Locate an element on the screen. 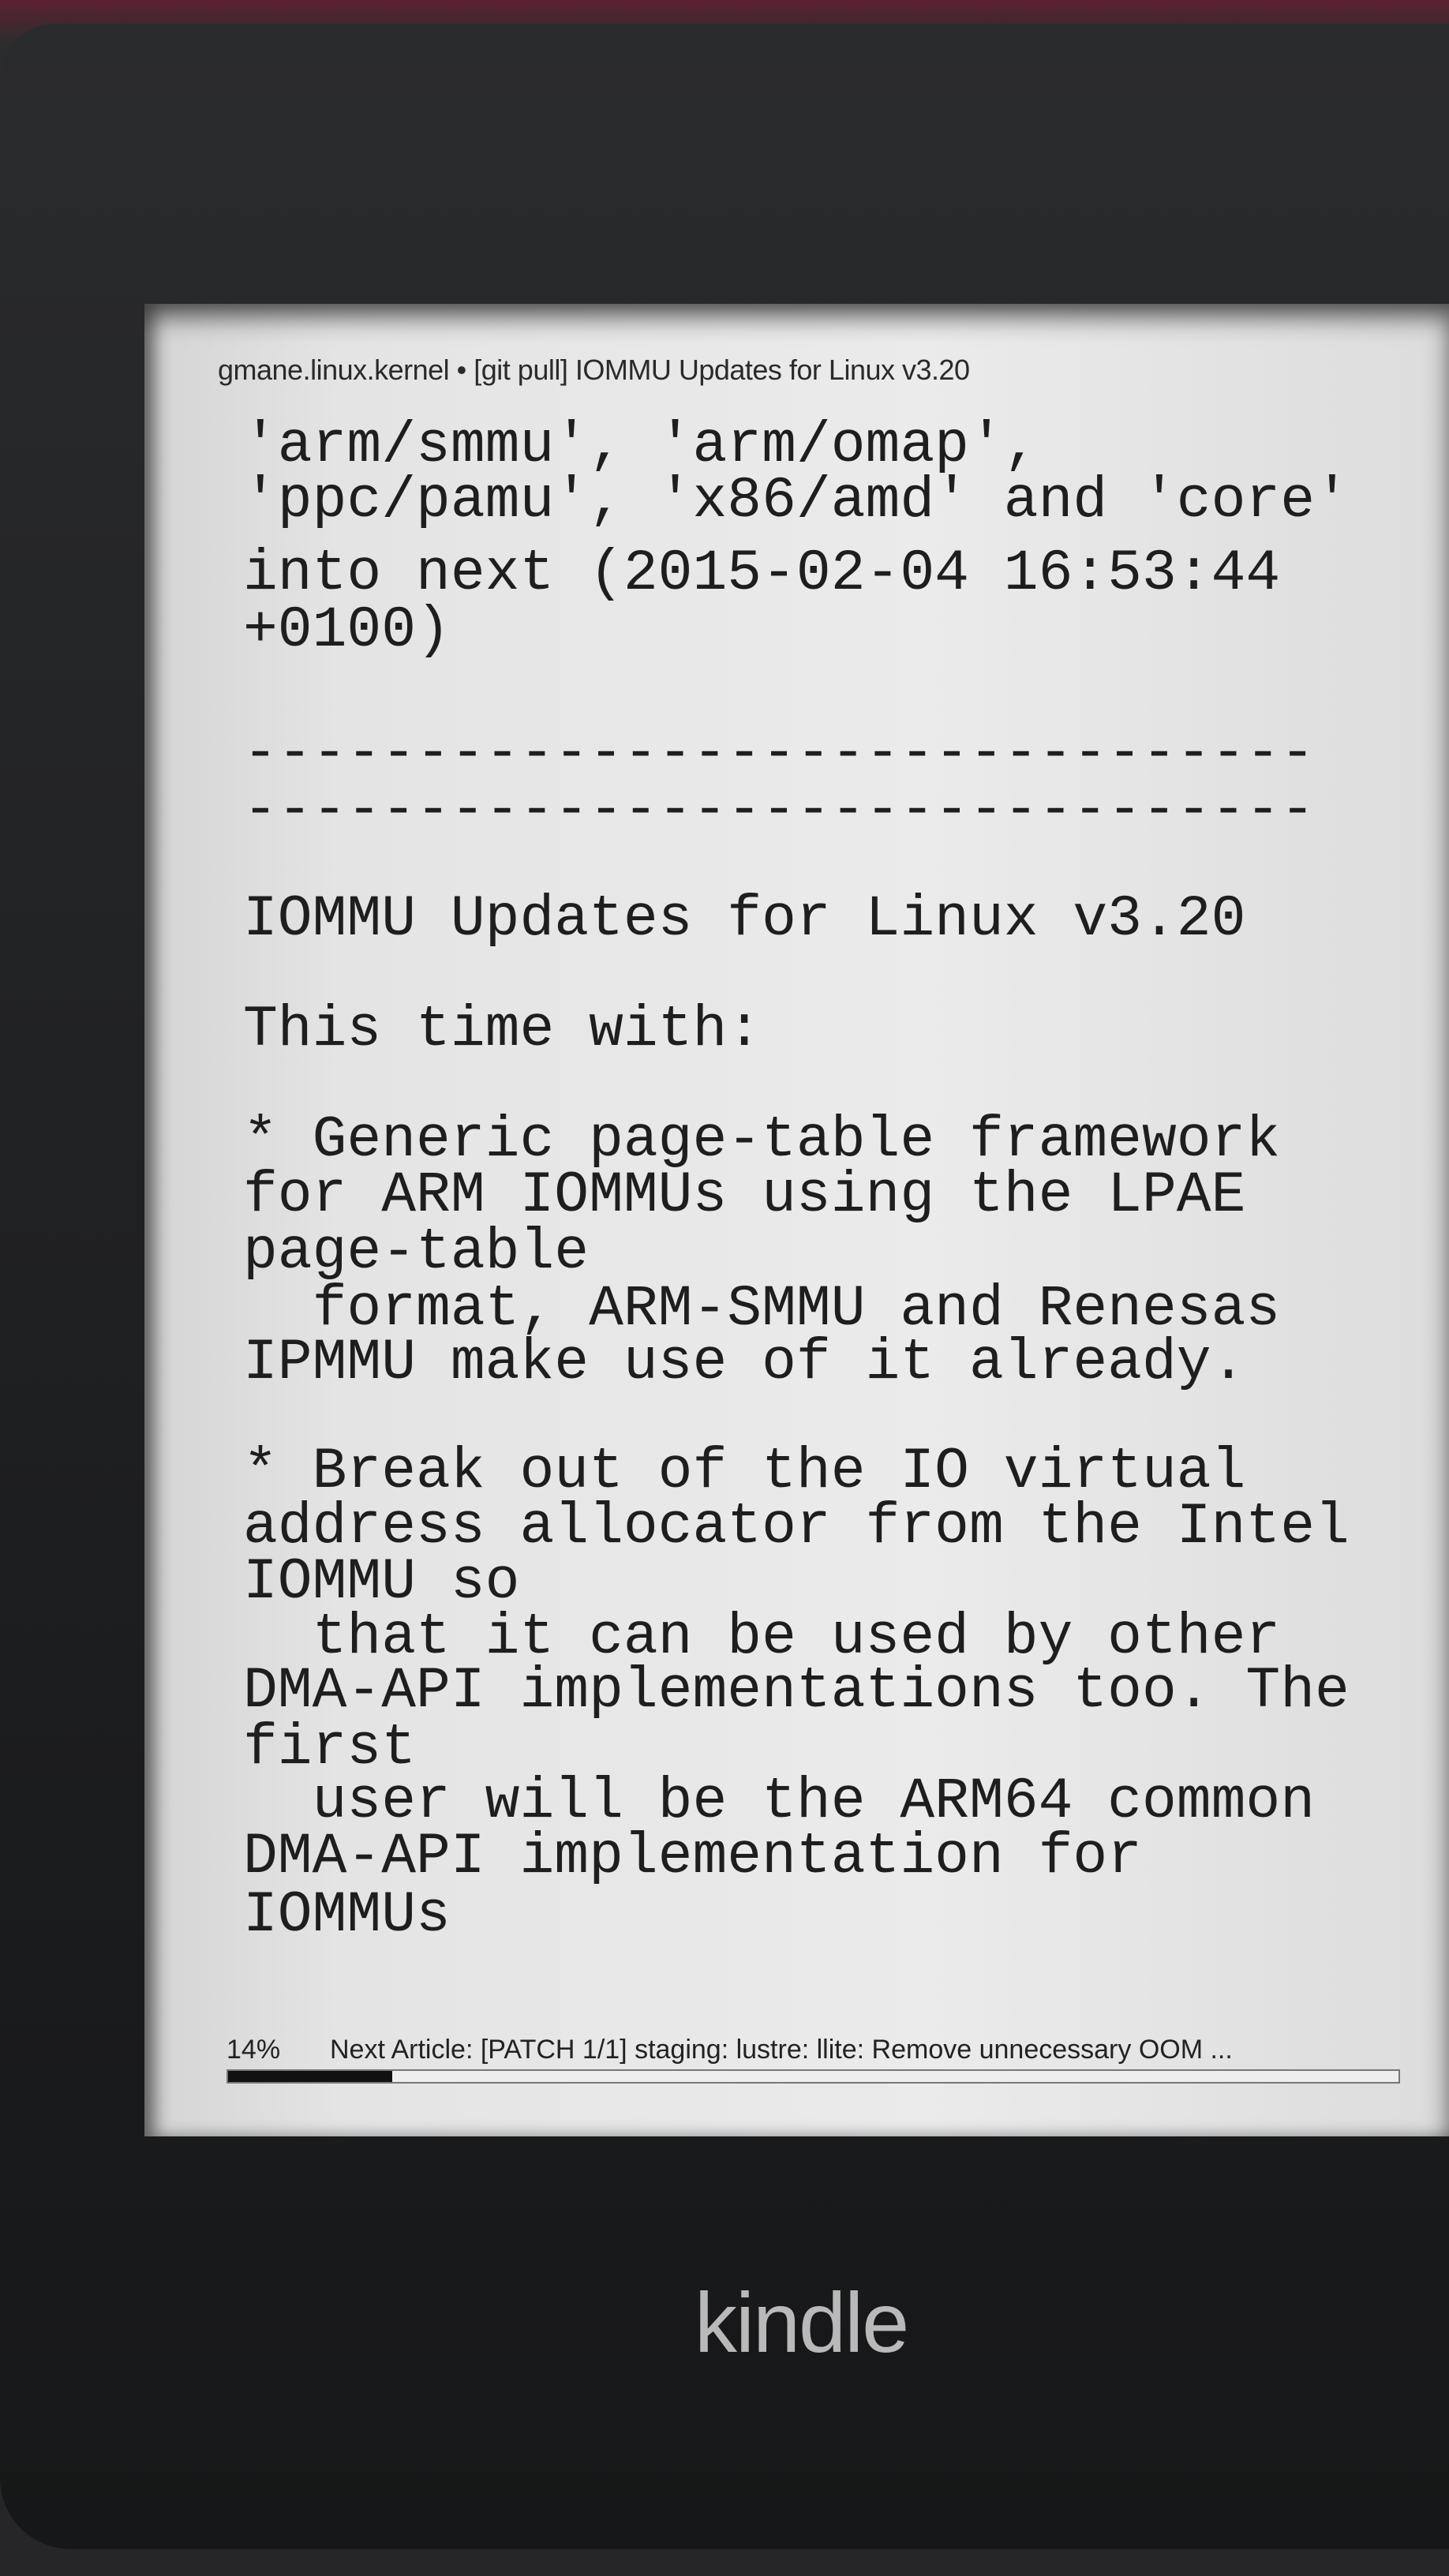 The image size is (1449, 2576). article-line: This time with: is located at coordinates (502, 1029).